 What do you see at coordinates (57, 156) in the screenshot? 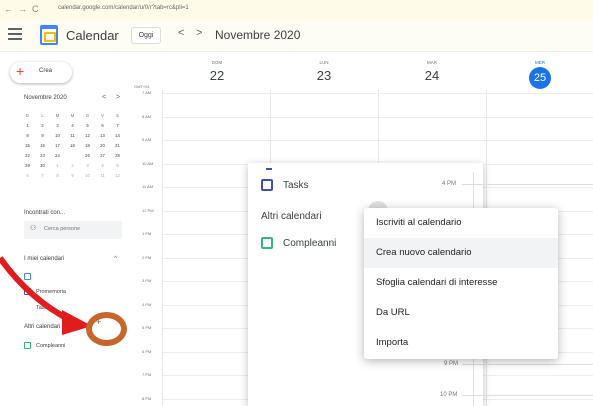
I see `mini-day: 24` at bounding box center [57, 156].